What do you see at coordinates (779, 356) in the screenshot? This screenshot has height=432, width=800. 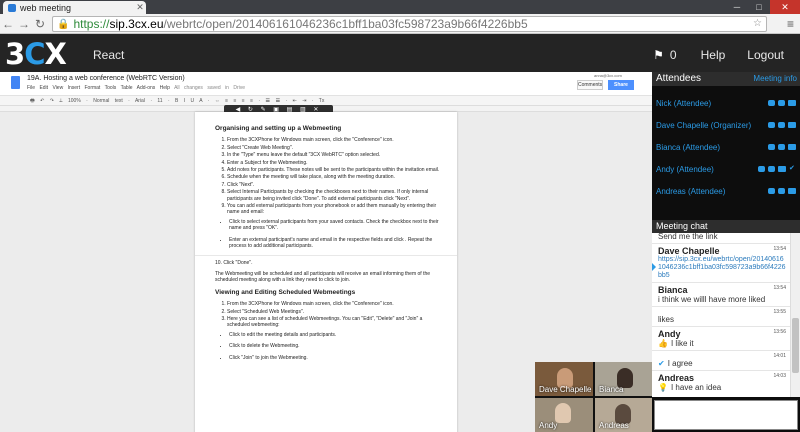 I see `chat-time: 14:01` at bounding box center [779, 356].